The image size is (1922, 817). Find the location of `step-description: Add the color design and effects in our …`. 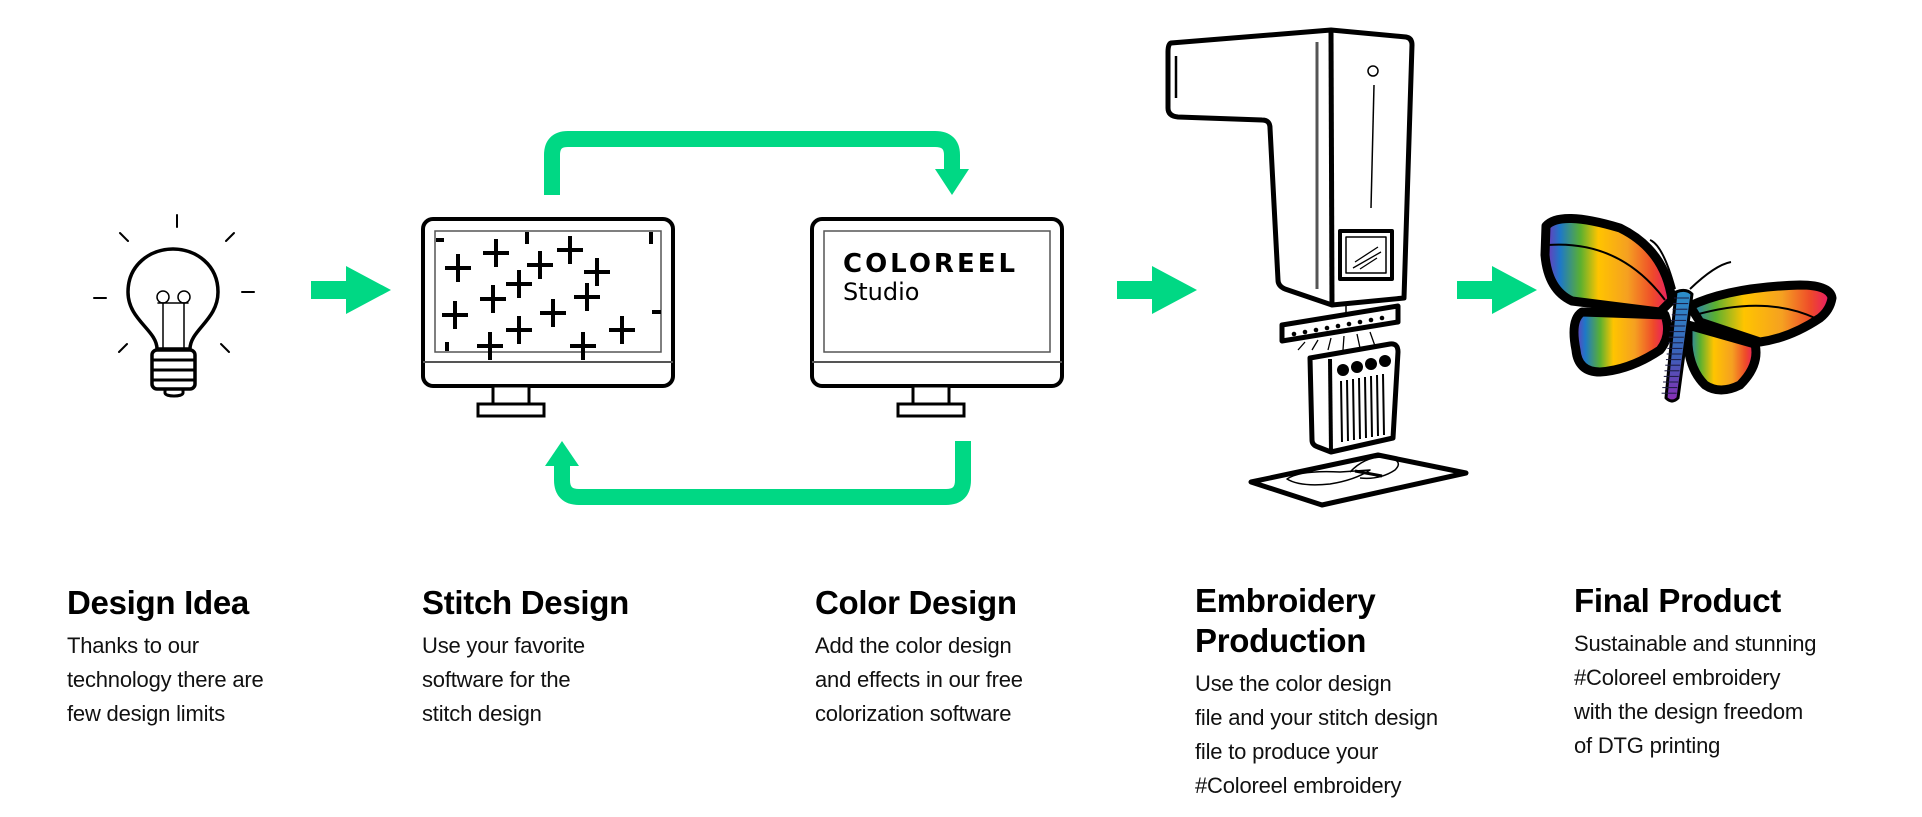

step-description: Add the color design and effects in our … is located at coordinates (919, 680).